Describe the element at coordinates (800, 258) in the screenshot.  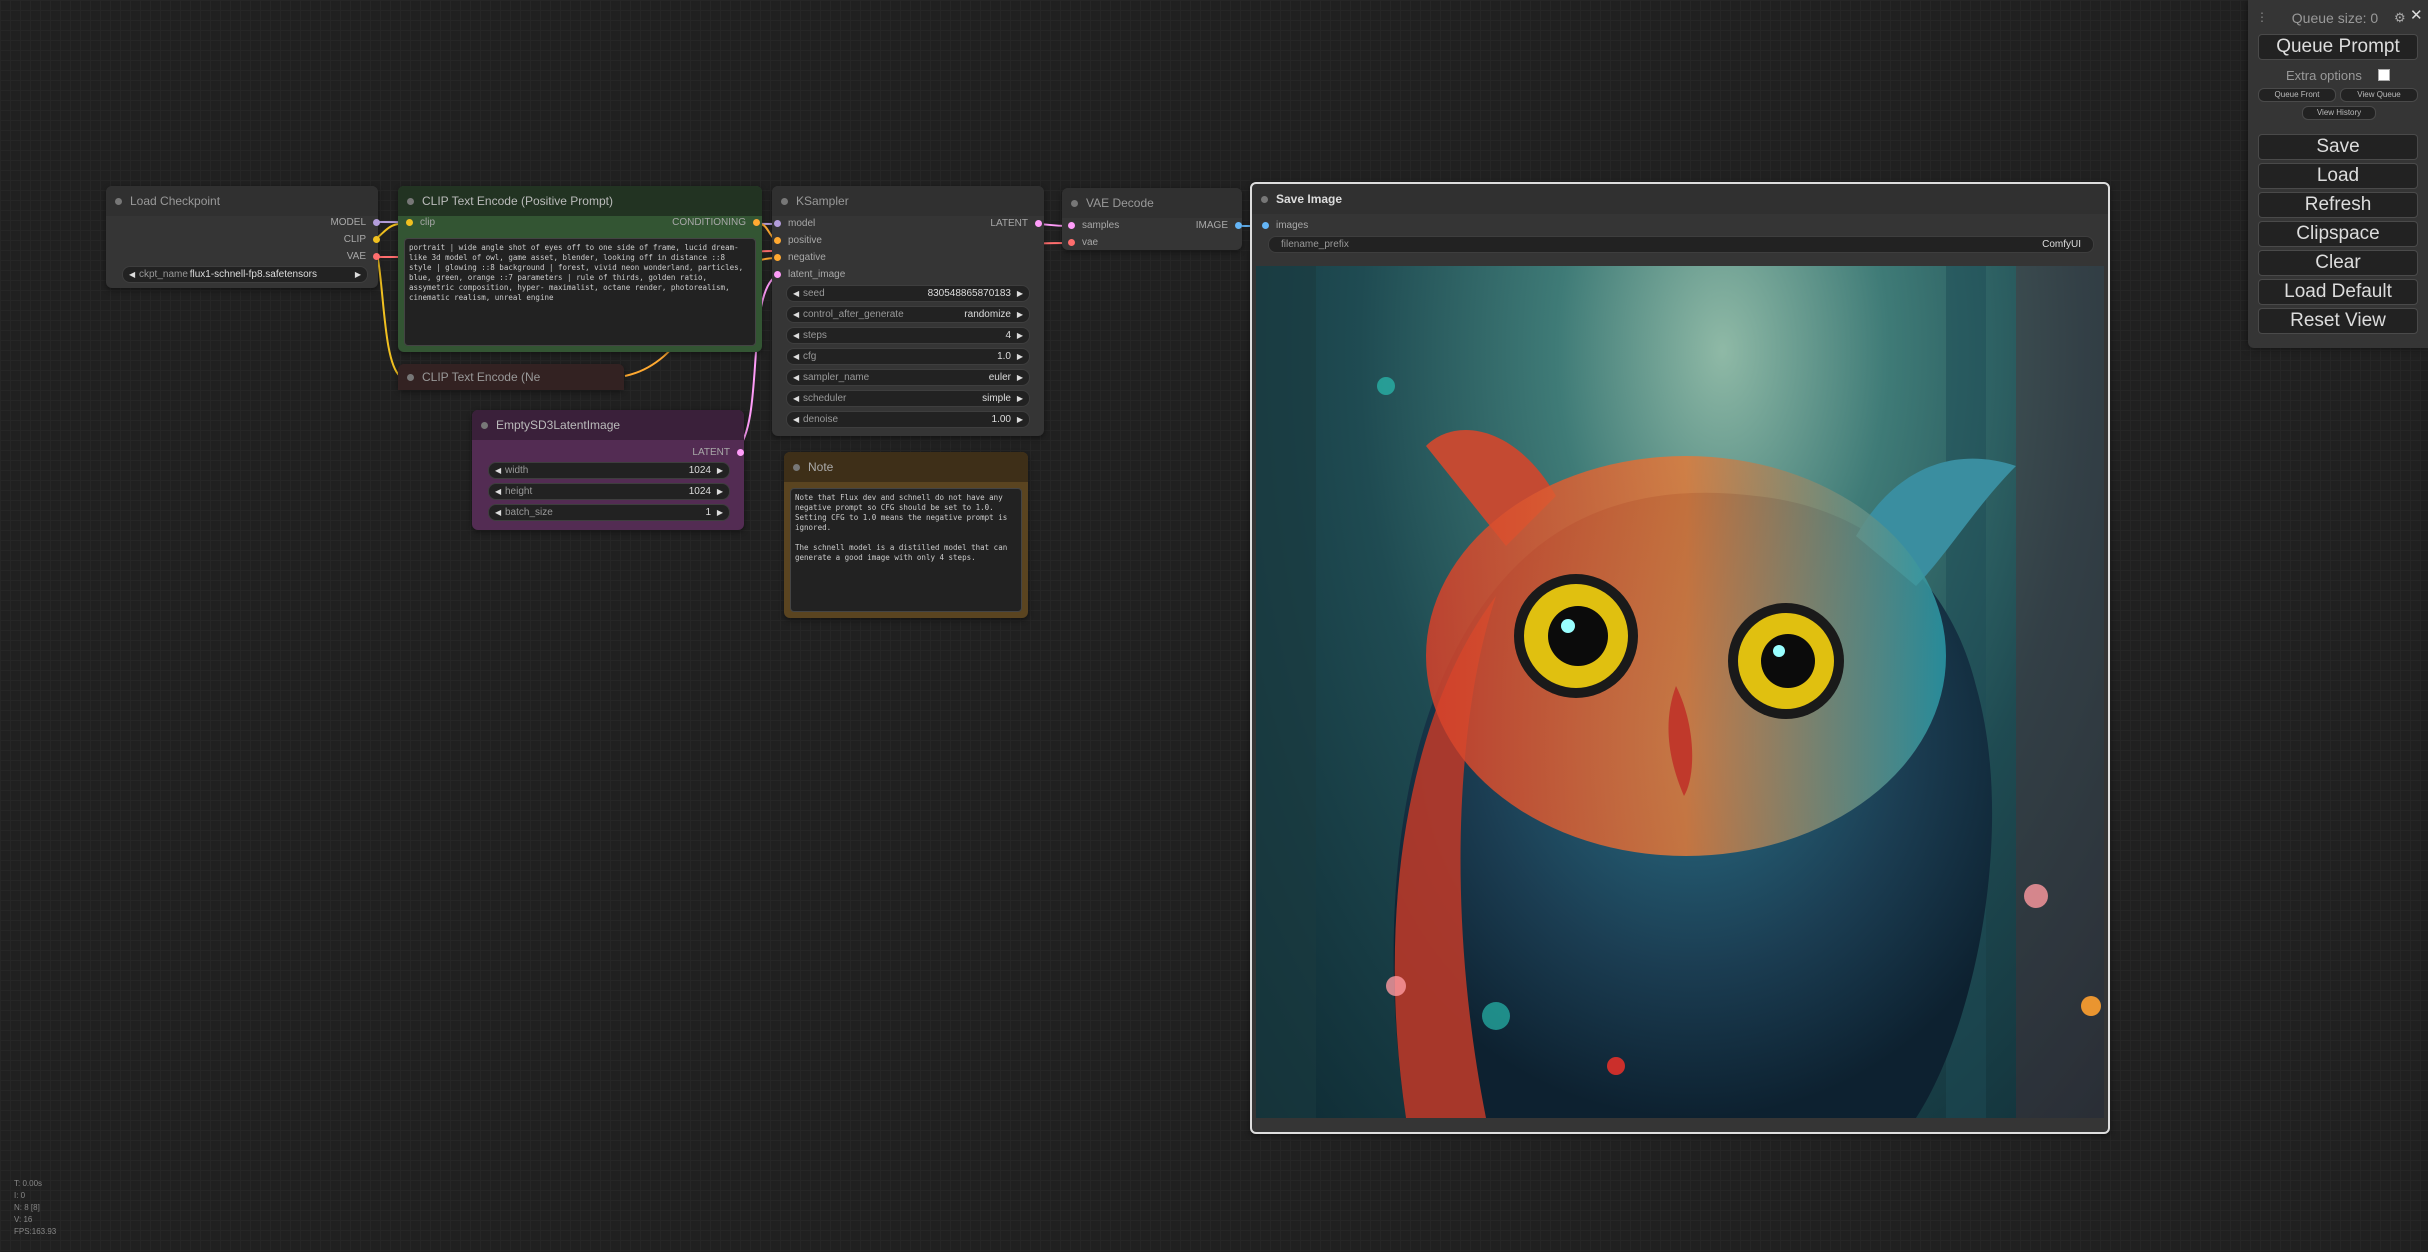
I see `input-negative: negative` at that location.